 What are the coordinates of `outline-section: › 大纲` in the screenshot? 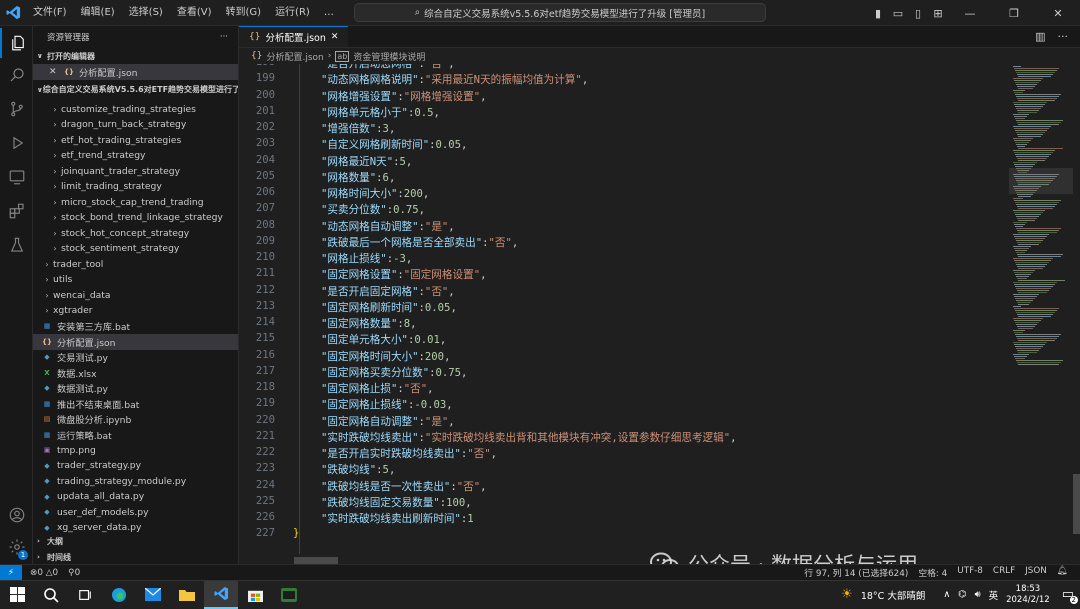 It's located at (135, 541).